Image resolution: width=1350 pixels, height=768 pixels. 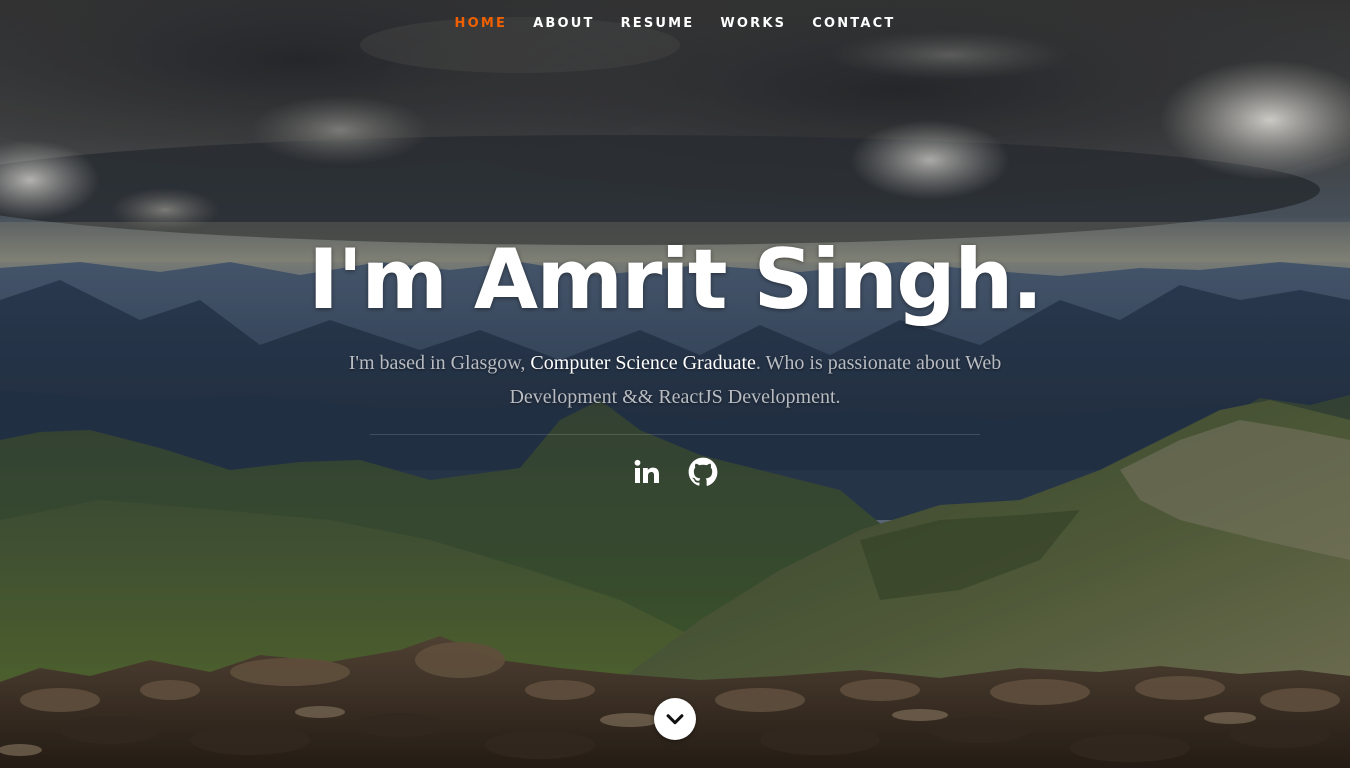 What do you see at coordinates (753, 24) in the screenshot?
I see `nav-item-works: Works` at bounding box center [753, 24].